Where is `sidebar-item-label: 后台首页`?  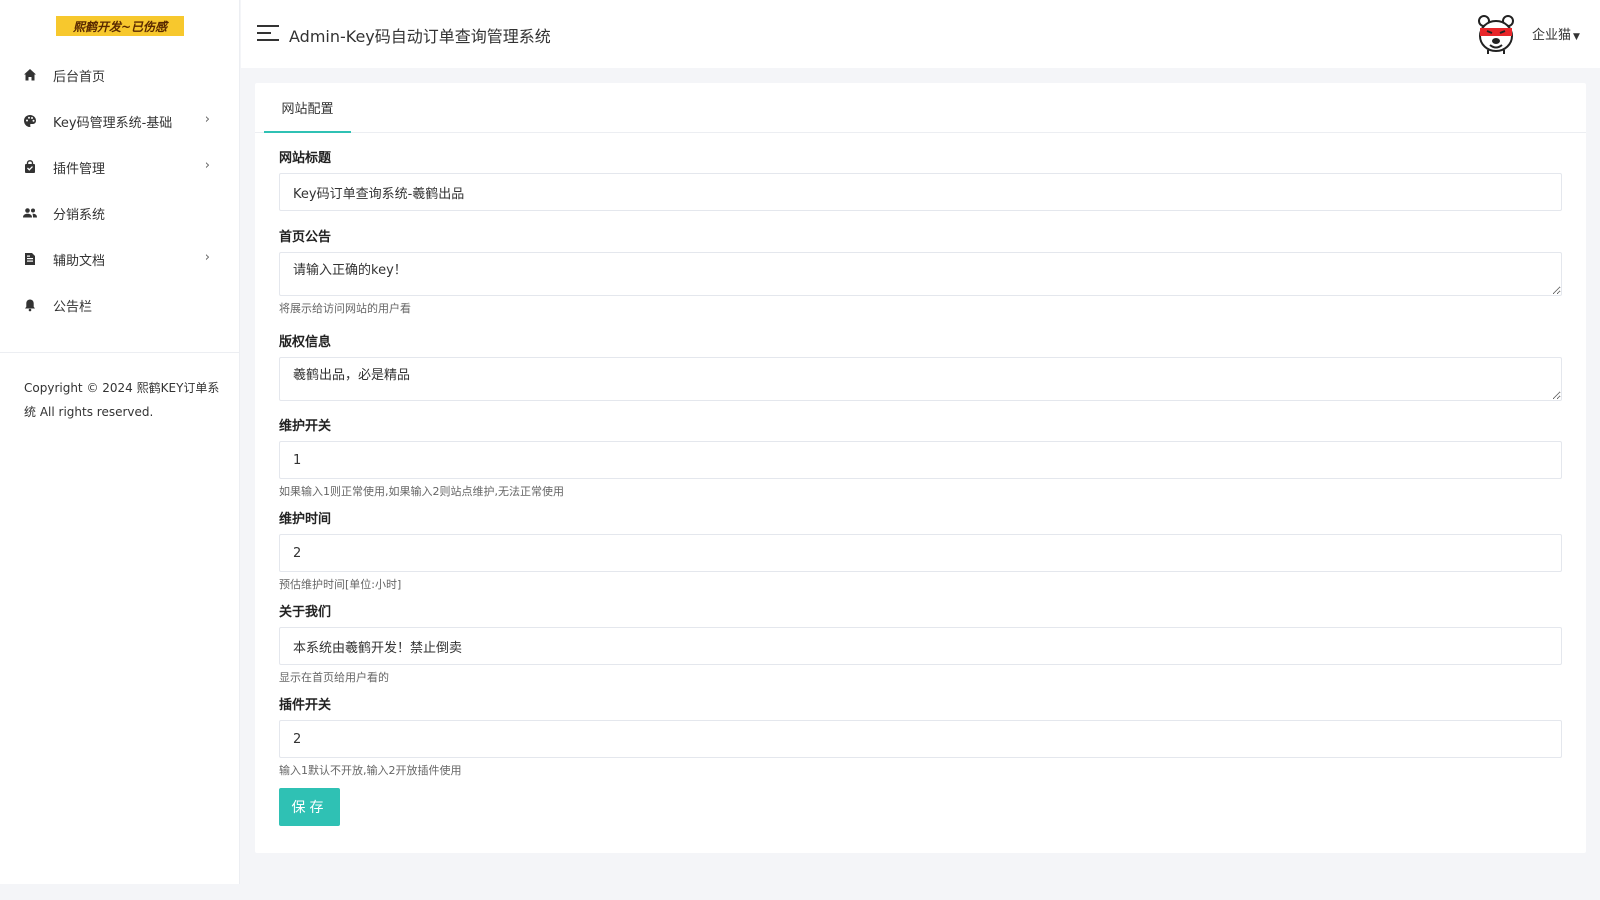
sidebar-item-label: 后台首页 is located at coordinates (79, 77).